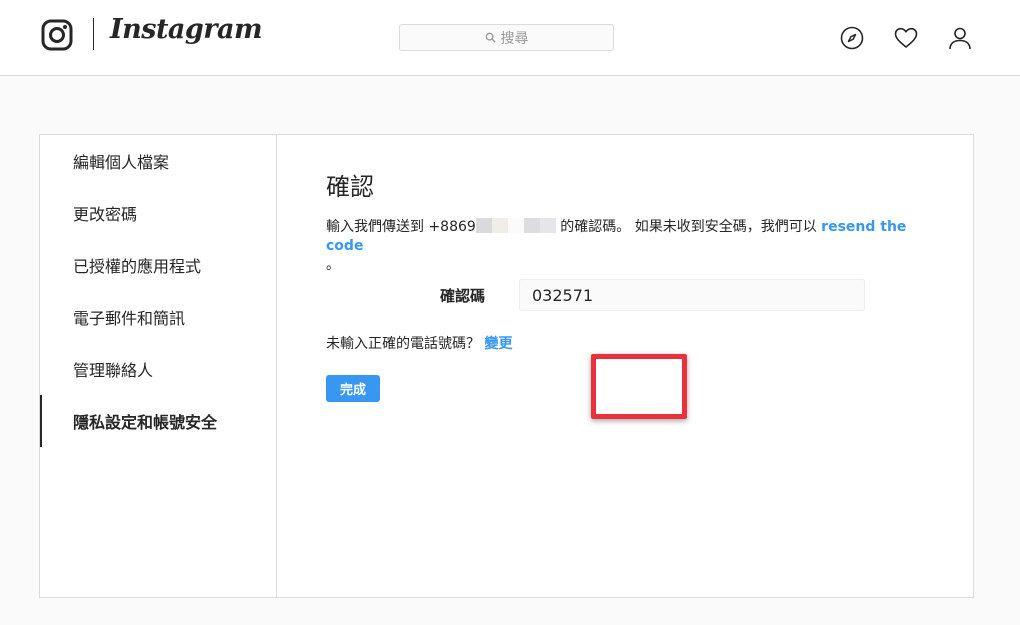  Describe the element at coordinates (498, 344) in the screenshot. I see `change-phone-link: 變更` at that location.